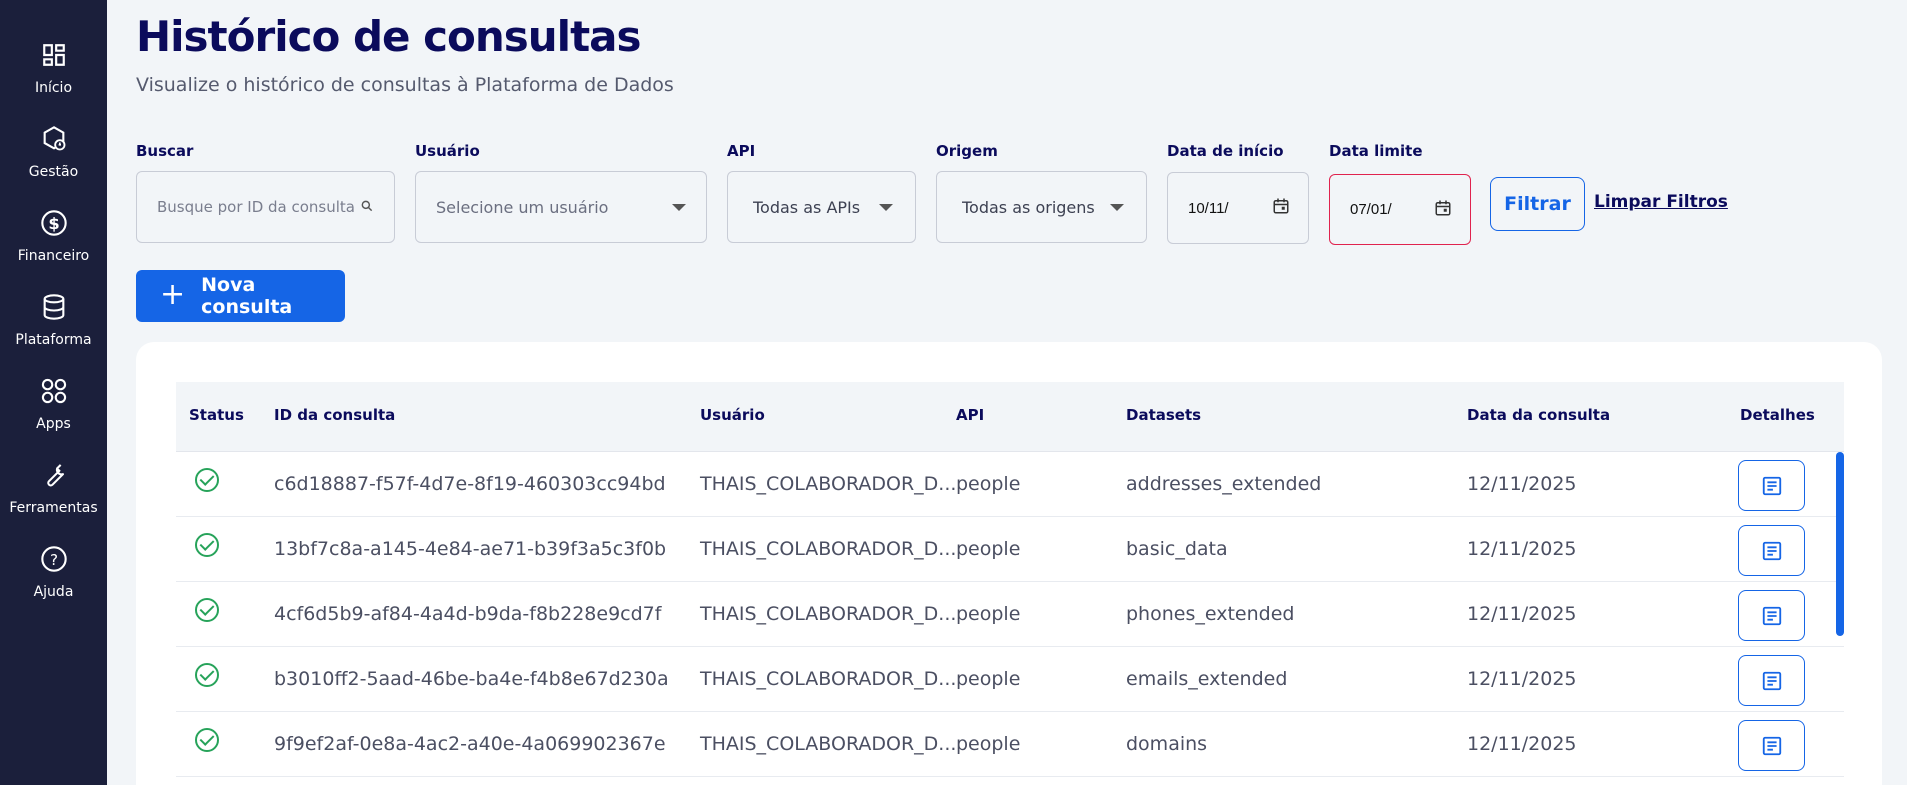 This screenshot has height=785, width=1907. I want to click on dataset-cell: domains, so click(1167, 744).